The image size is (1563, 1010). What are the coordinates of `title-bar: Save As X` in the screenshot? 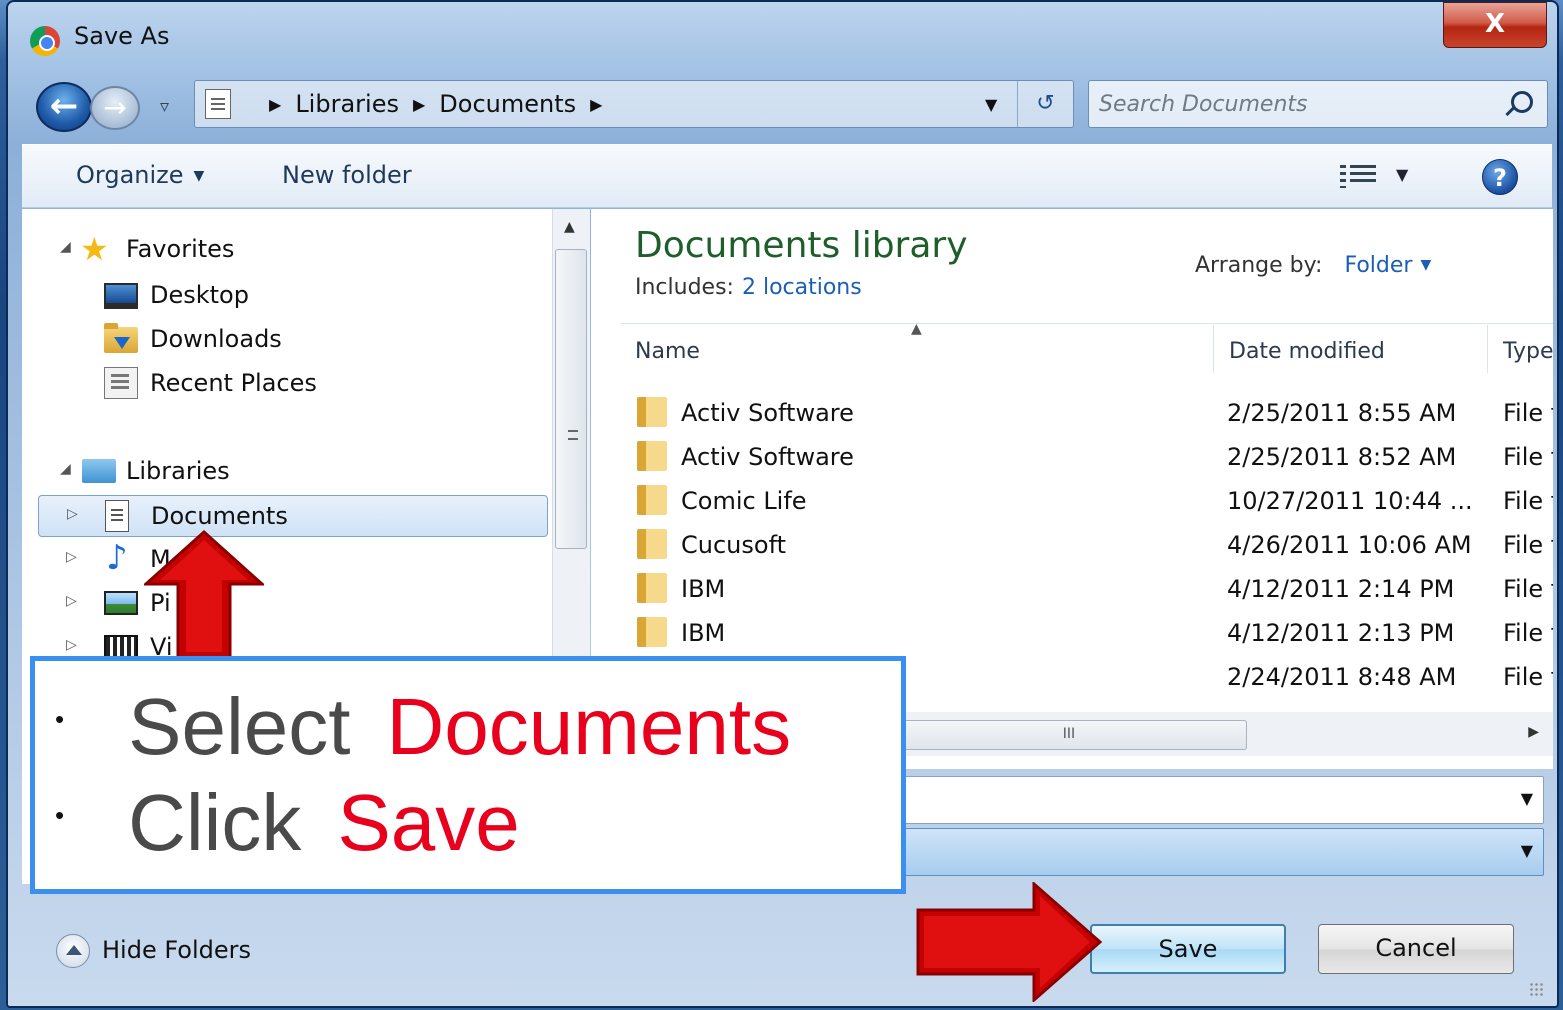 It's located at (782, 38).